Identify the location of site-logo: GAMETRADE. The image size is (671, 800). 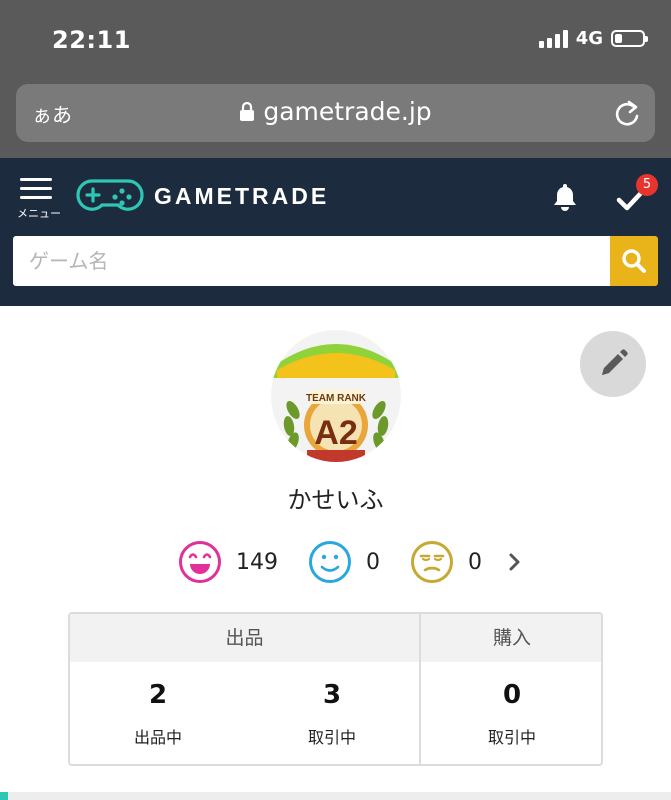
(202, 196).